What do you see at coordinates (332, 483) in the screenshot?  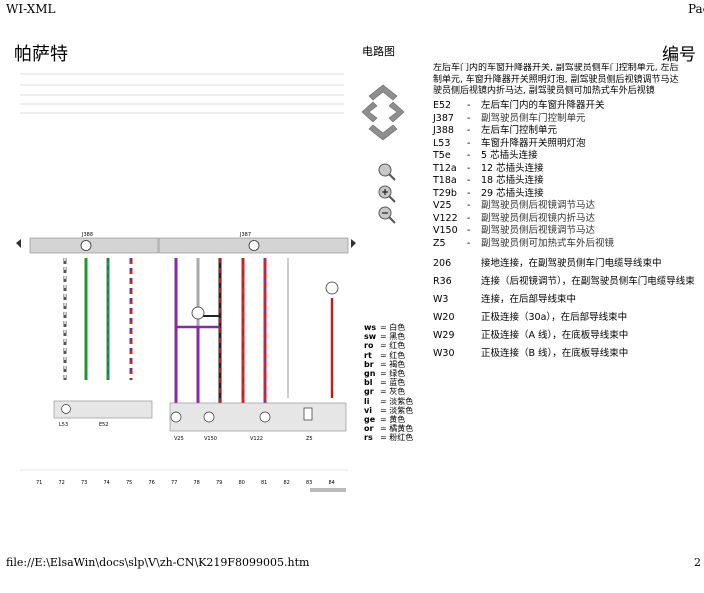 I see `track-number: 84` at bounding box center [332, 483].